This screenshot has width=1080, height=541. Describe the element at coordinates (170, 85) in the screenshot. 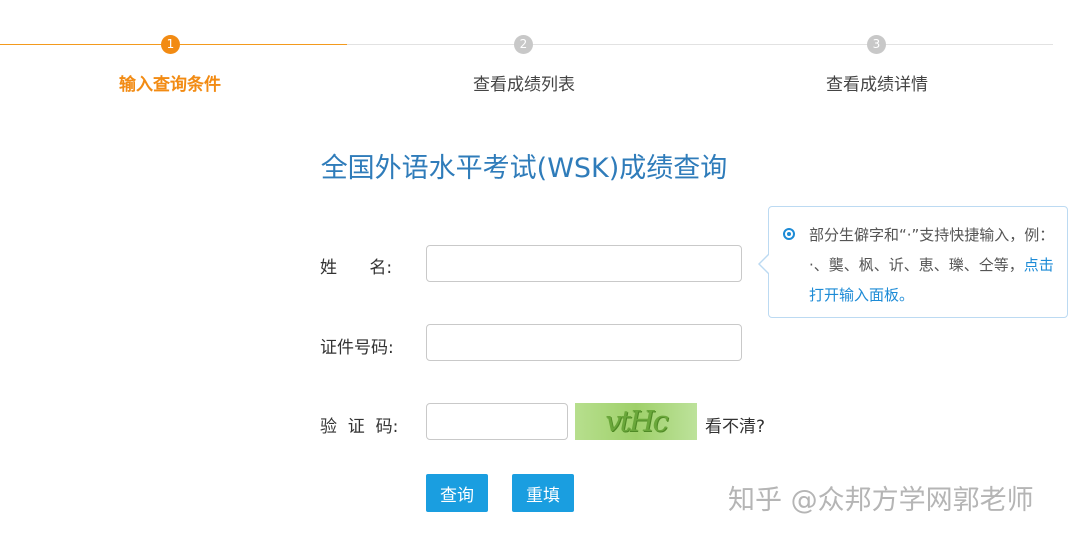

I see `step-1-label: 输入查询条件` at that location.